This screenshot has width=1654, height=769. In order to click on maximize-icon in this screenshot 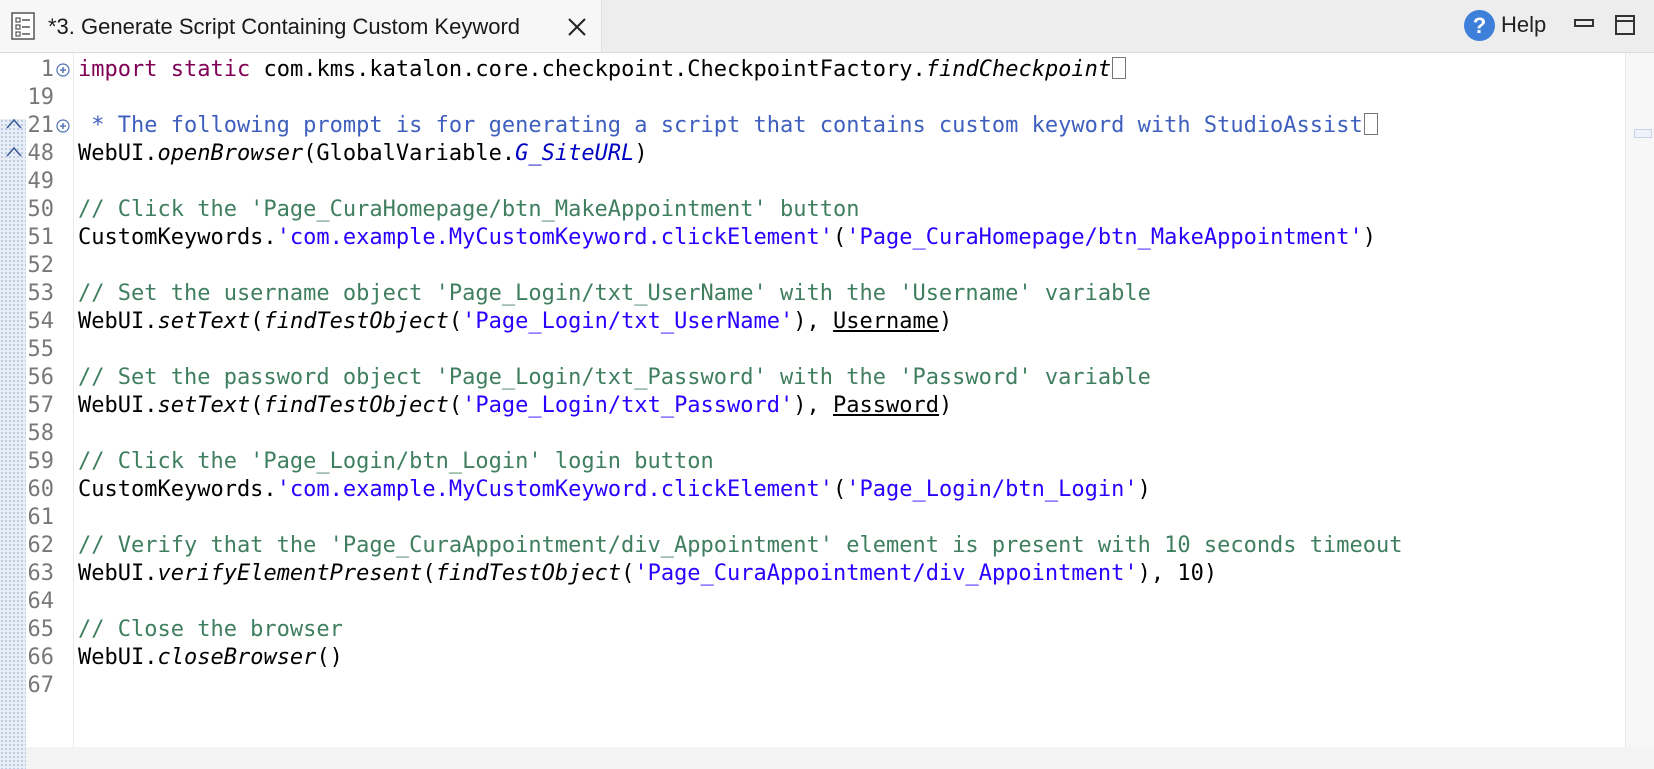, I will do `click(1625, 25)`.